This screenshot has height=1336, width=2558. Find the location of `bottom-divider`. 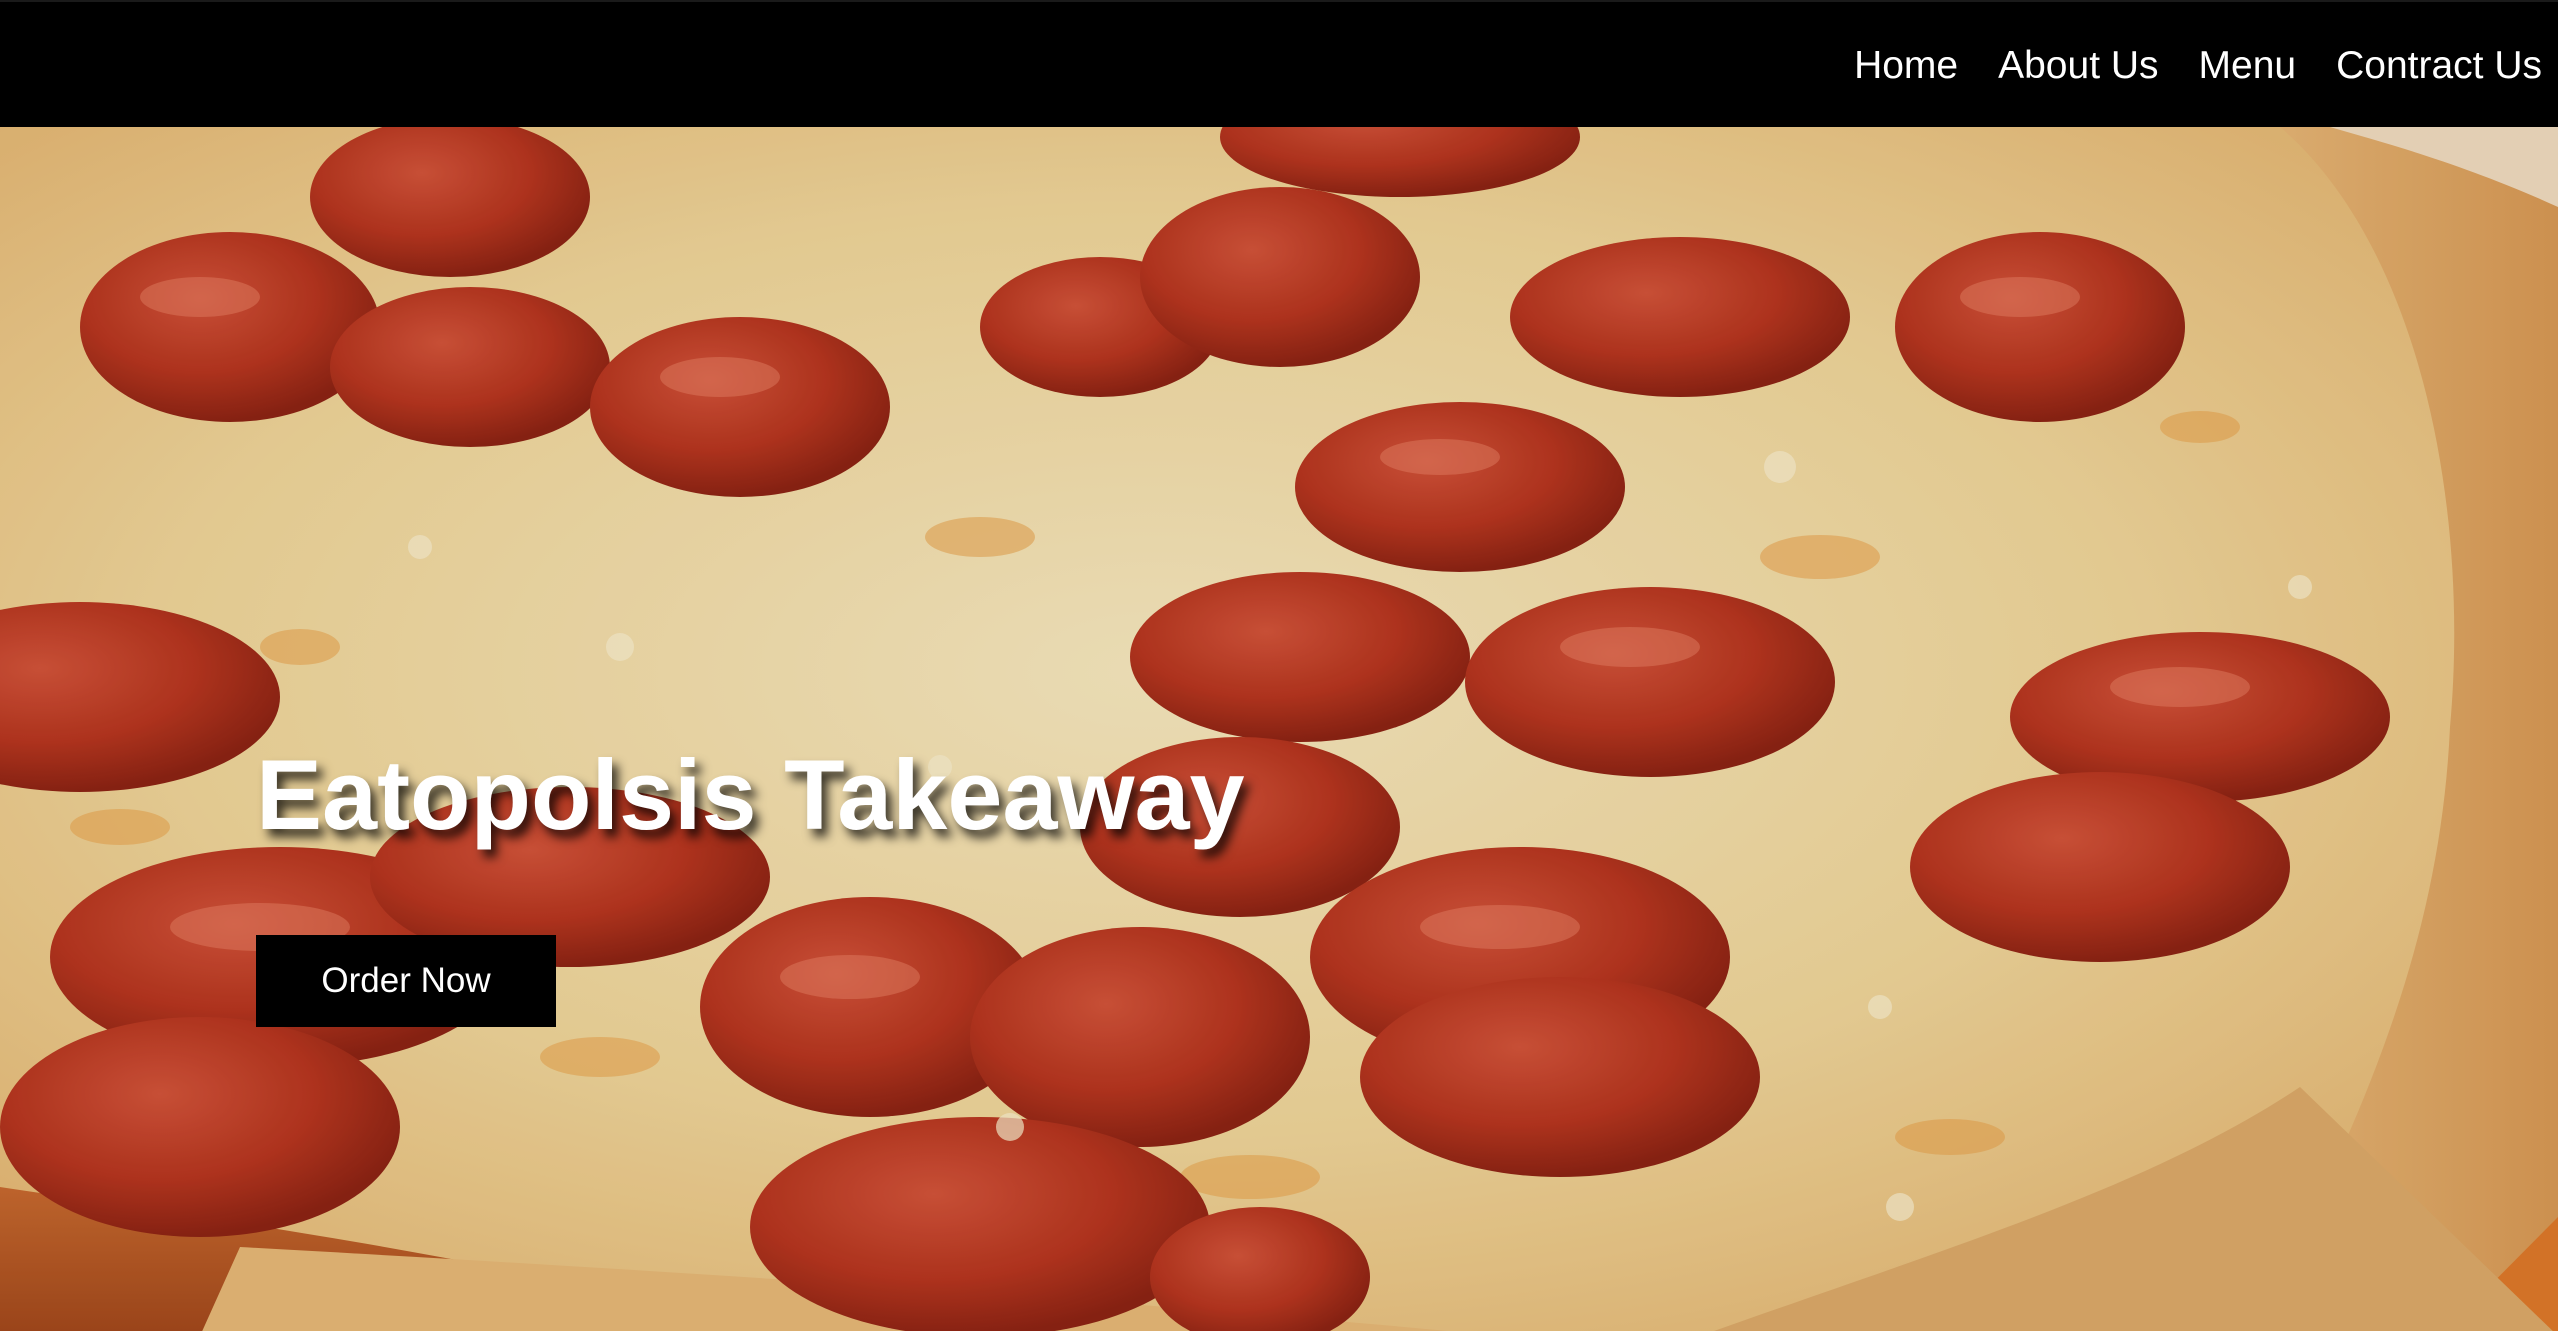

bottom-divider is located at coordinates (1279, 1333).